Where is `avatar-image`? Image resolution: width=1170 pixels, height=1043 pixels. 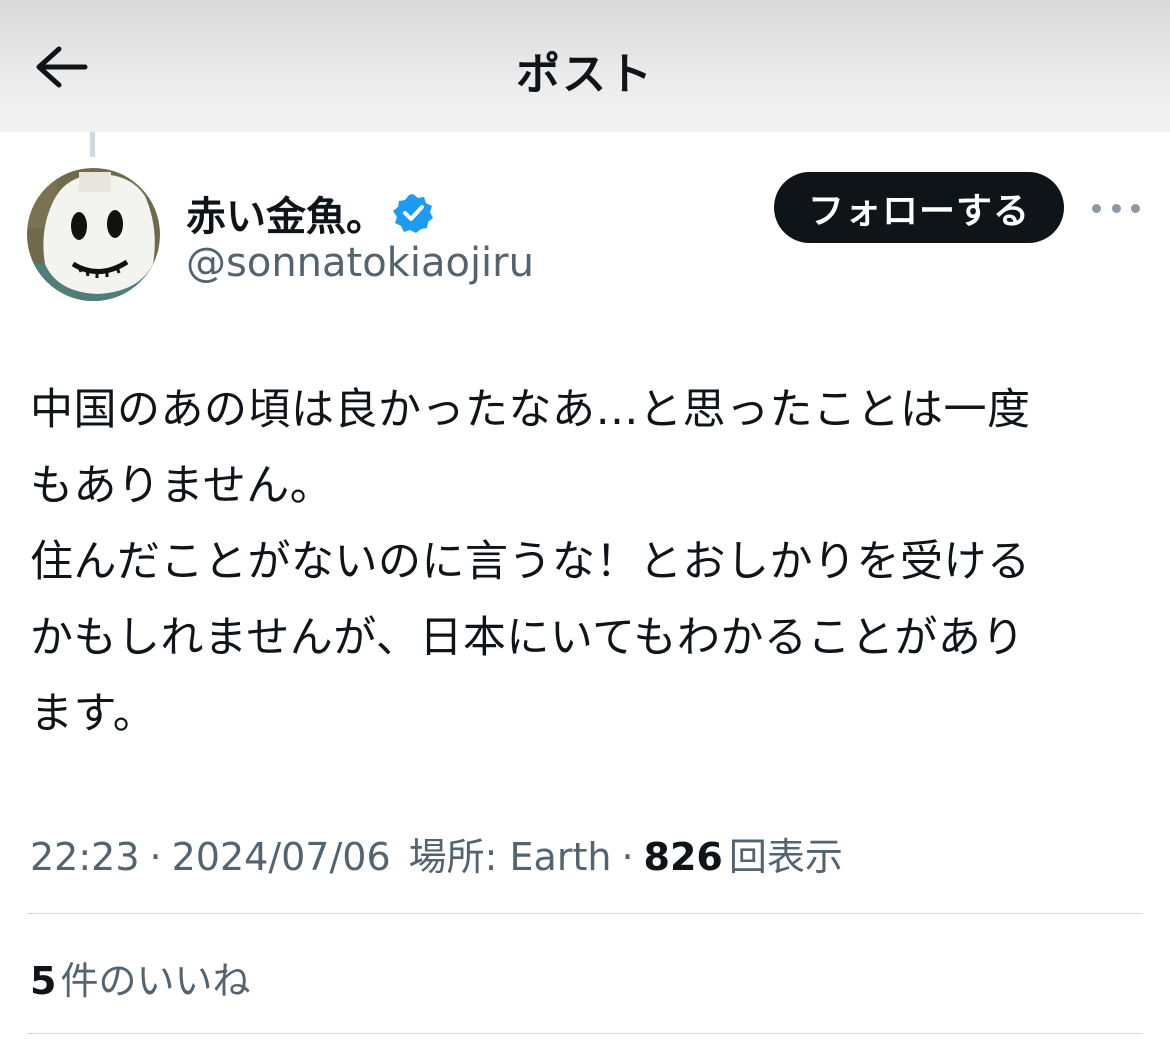
avatar-image is located at coordinates (93, 234).